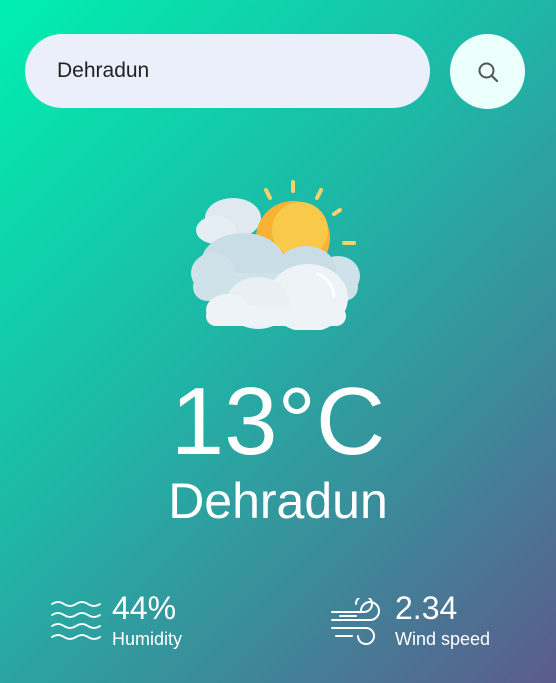 The height and width of the screenshot is (683, 556). What do you see at coordinates (76, 620) in the screenshot?
I see `humidity-waves-icon` at bounding box center [76, 620].